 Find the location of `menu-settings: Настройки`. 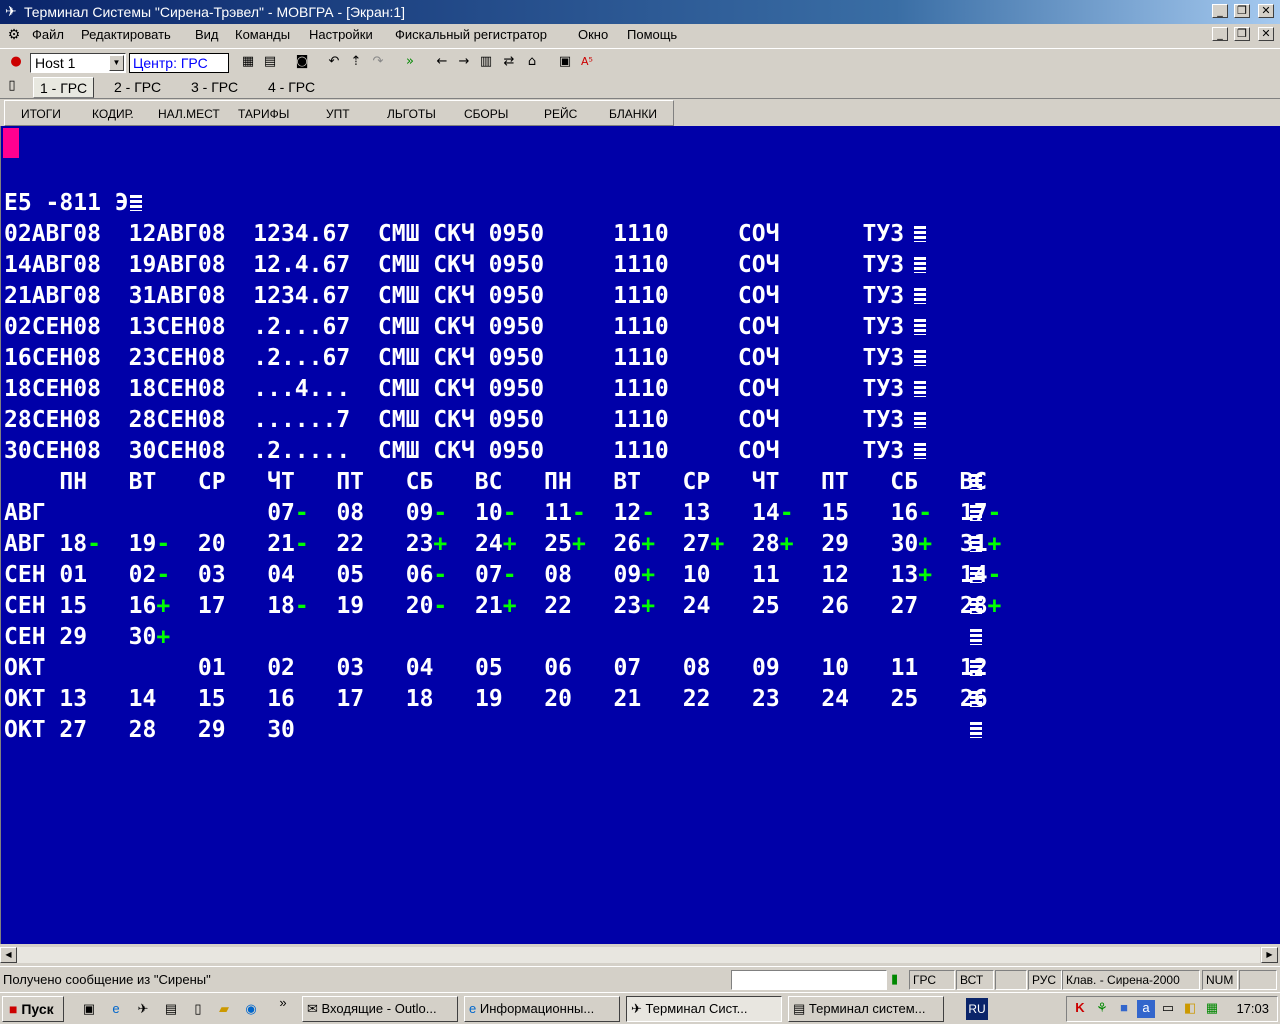

menu-settings: Настройки is located at coordinates (341, 34).